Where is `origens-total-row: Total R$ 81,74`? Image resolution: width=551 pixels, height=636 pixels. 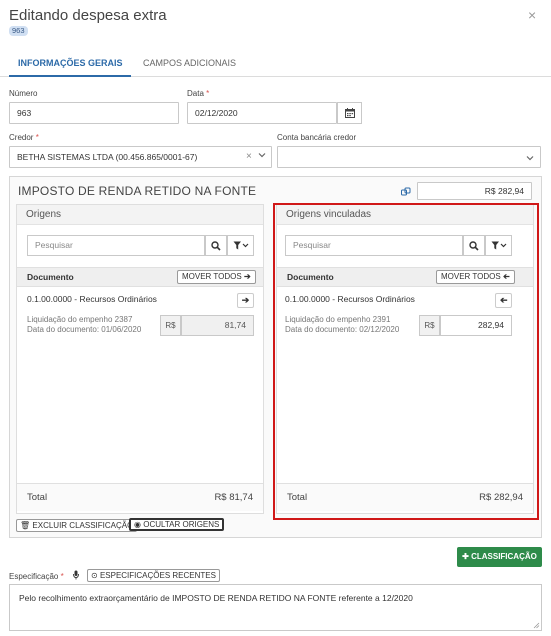
origens-total-row: Total R$ 81,74 is located at coordinates (140, 497).